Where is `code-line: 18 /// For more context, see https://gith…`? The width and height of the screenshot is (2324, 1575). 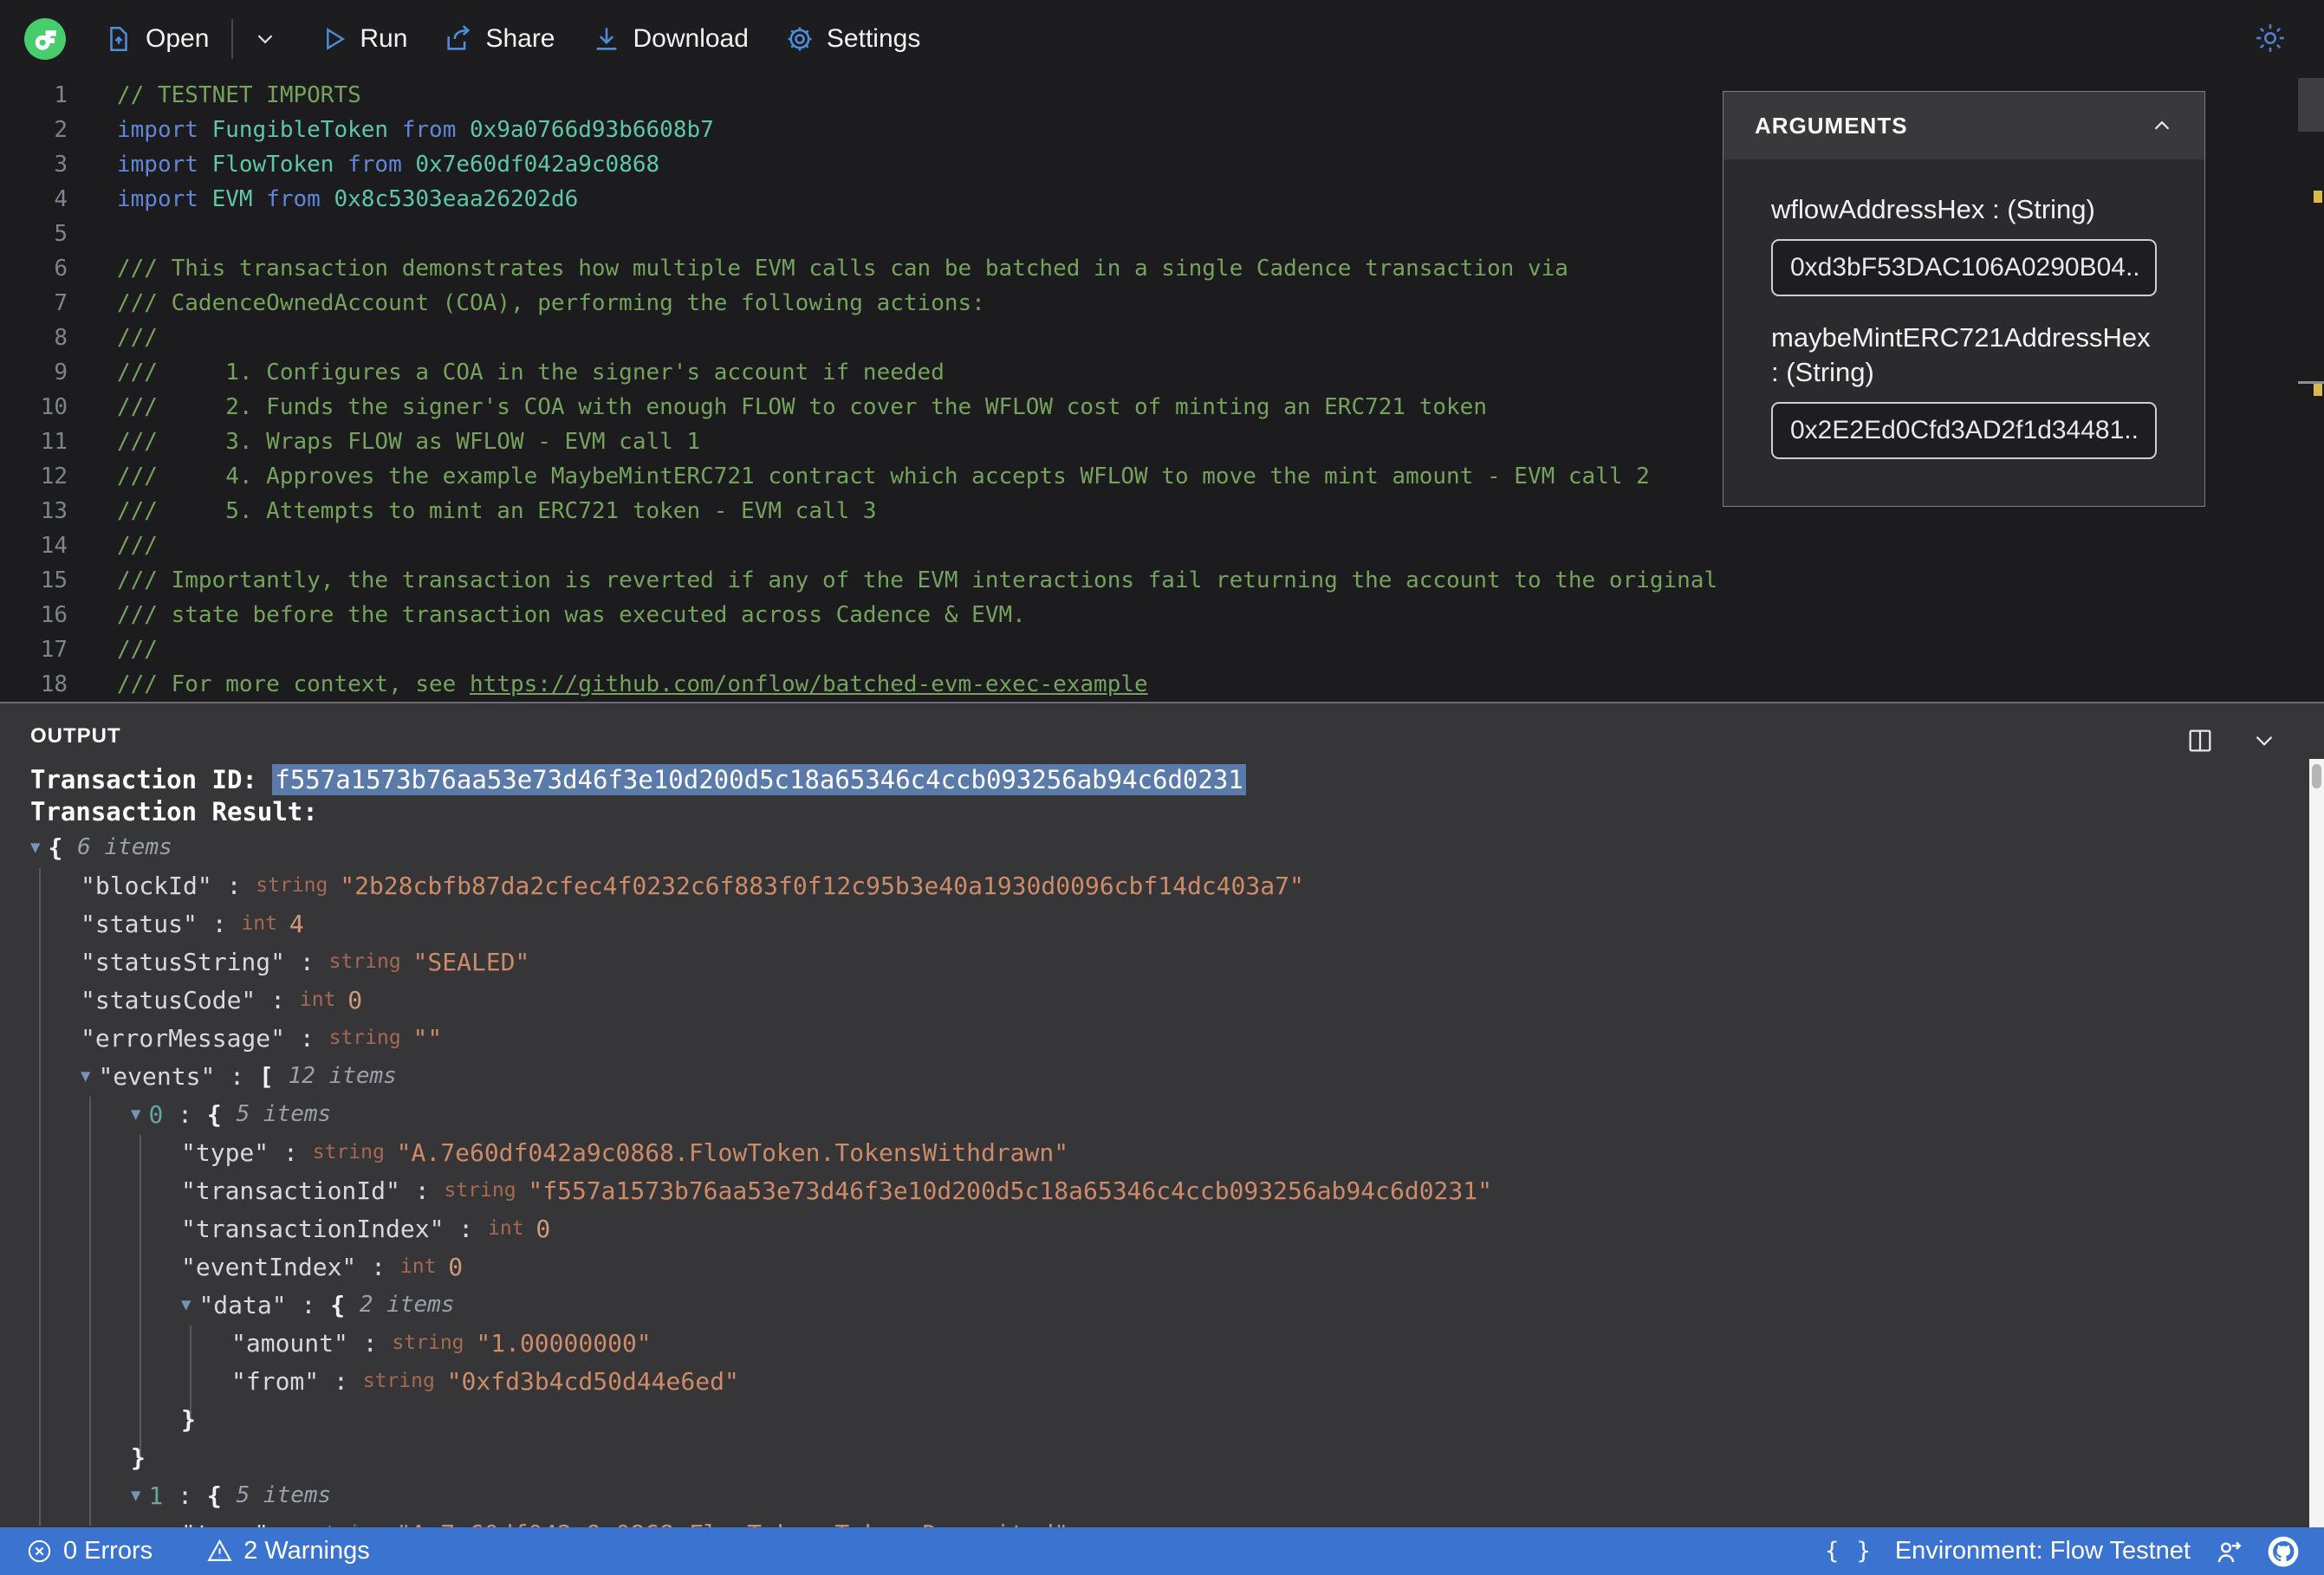 code-line: 18 /// For more context, see https://gith… is located at coordinates (1162, 685).